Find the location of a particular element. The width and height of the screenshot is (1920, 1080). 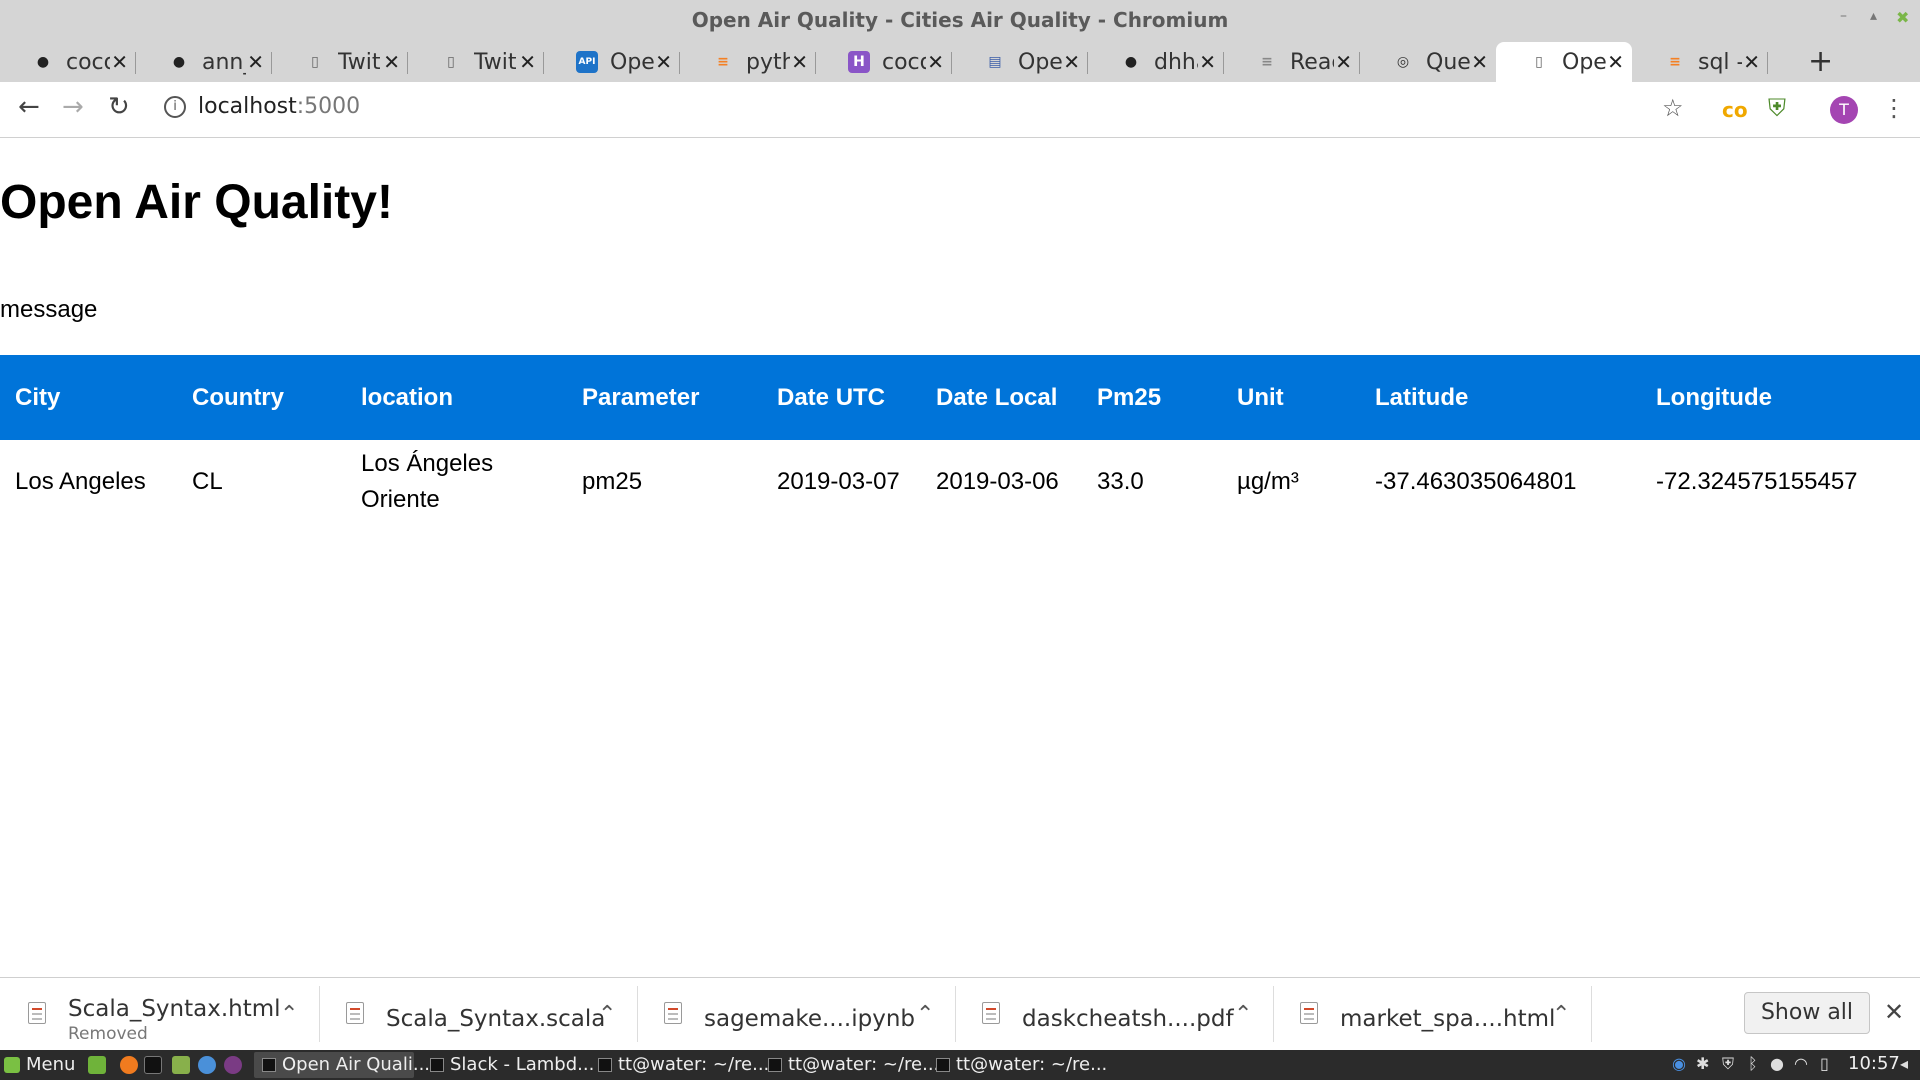

download-status: Removed is located at coordinates (108, 1034).